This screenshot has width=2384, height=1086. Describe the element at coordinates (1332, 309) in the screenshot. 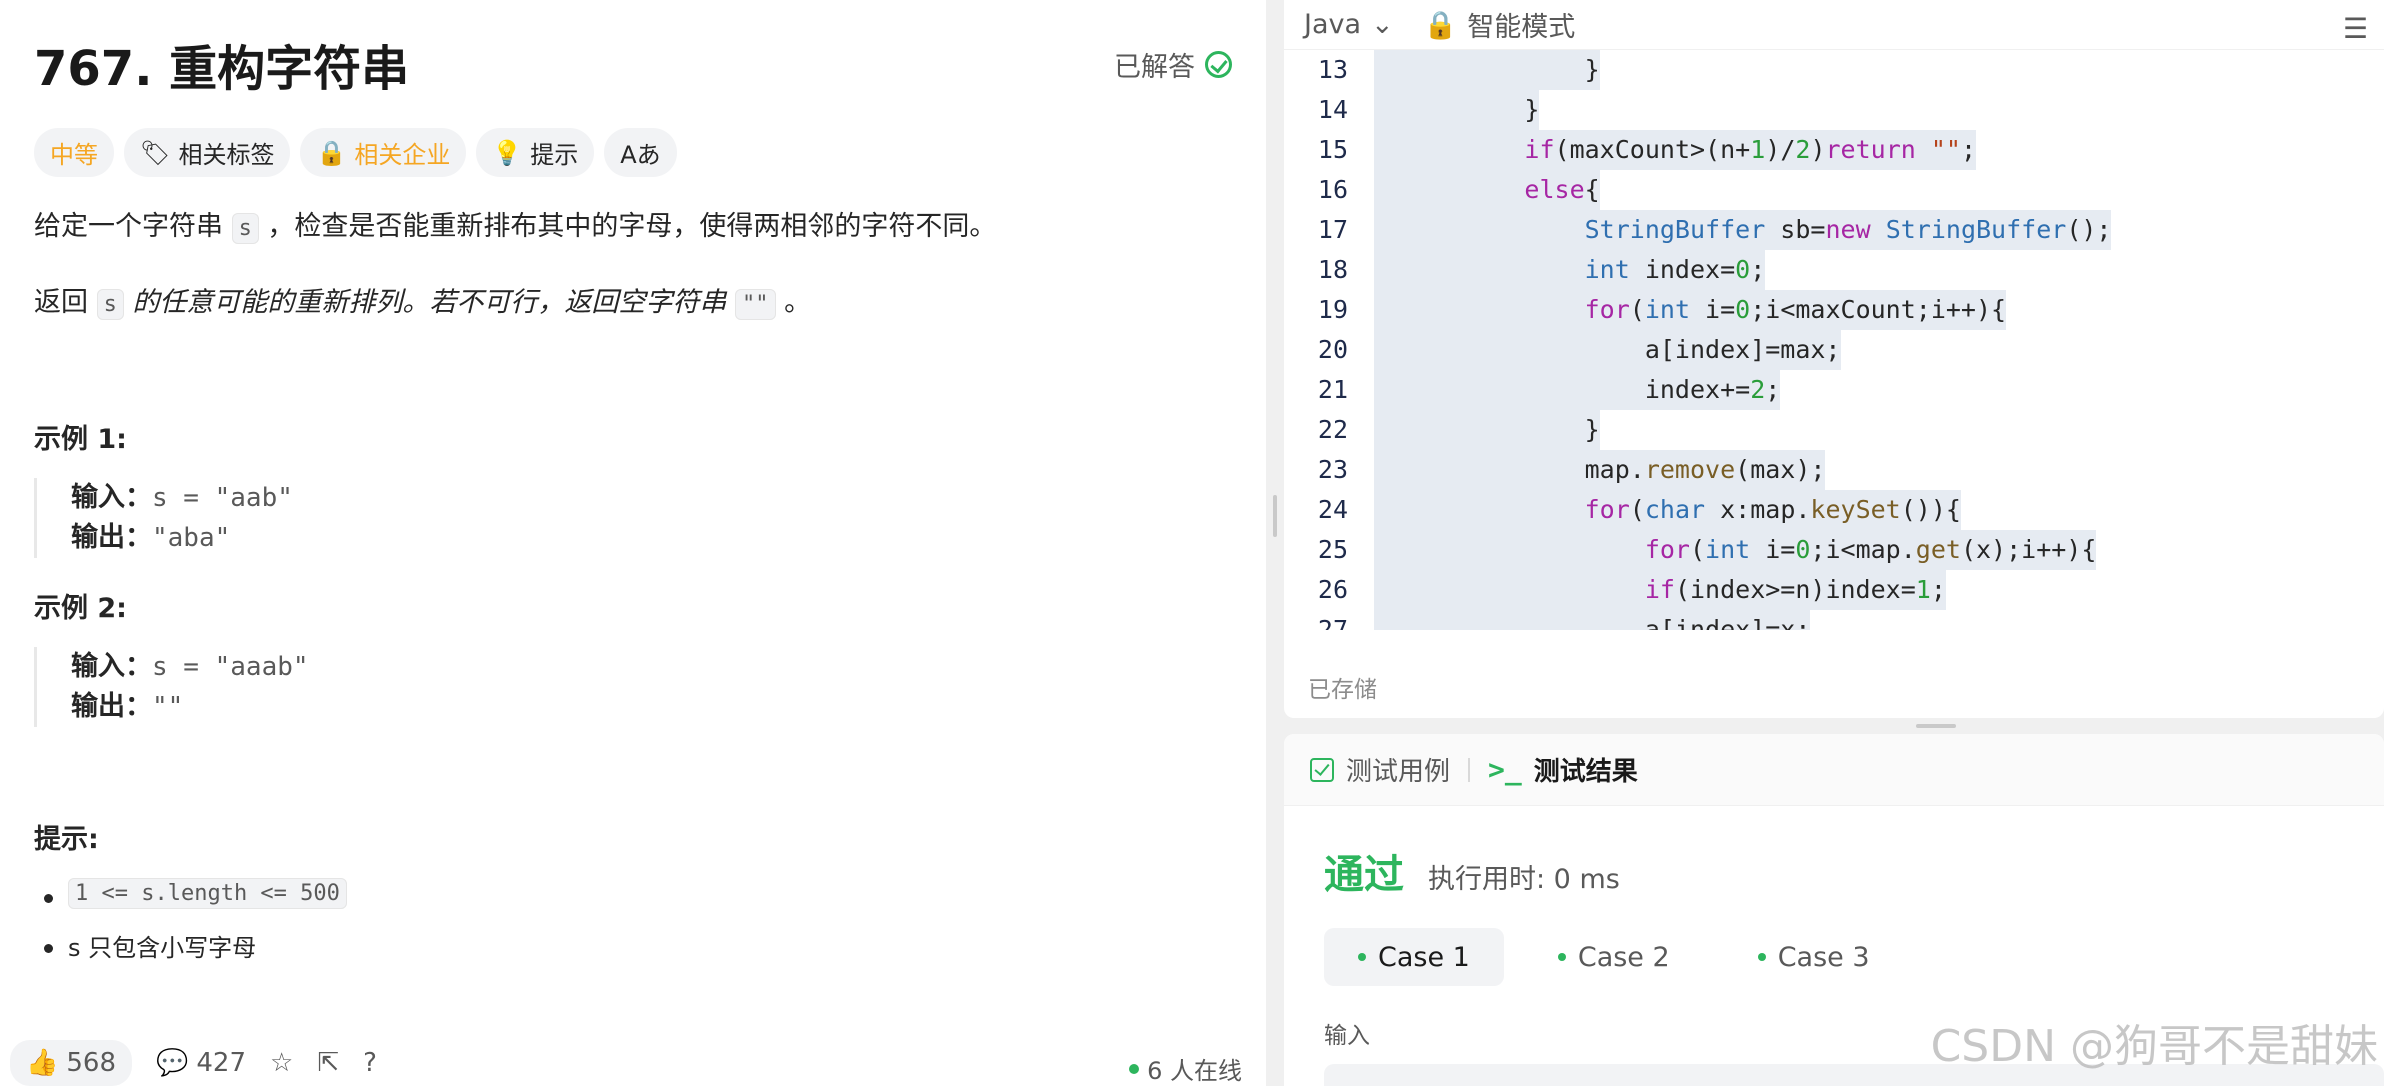

I see `line-number: 19` at that location.